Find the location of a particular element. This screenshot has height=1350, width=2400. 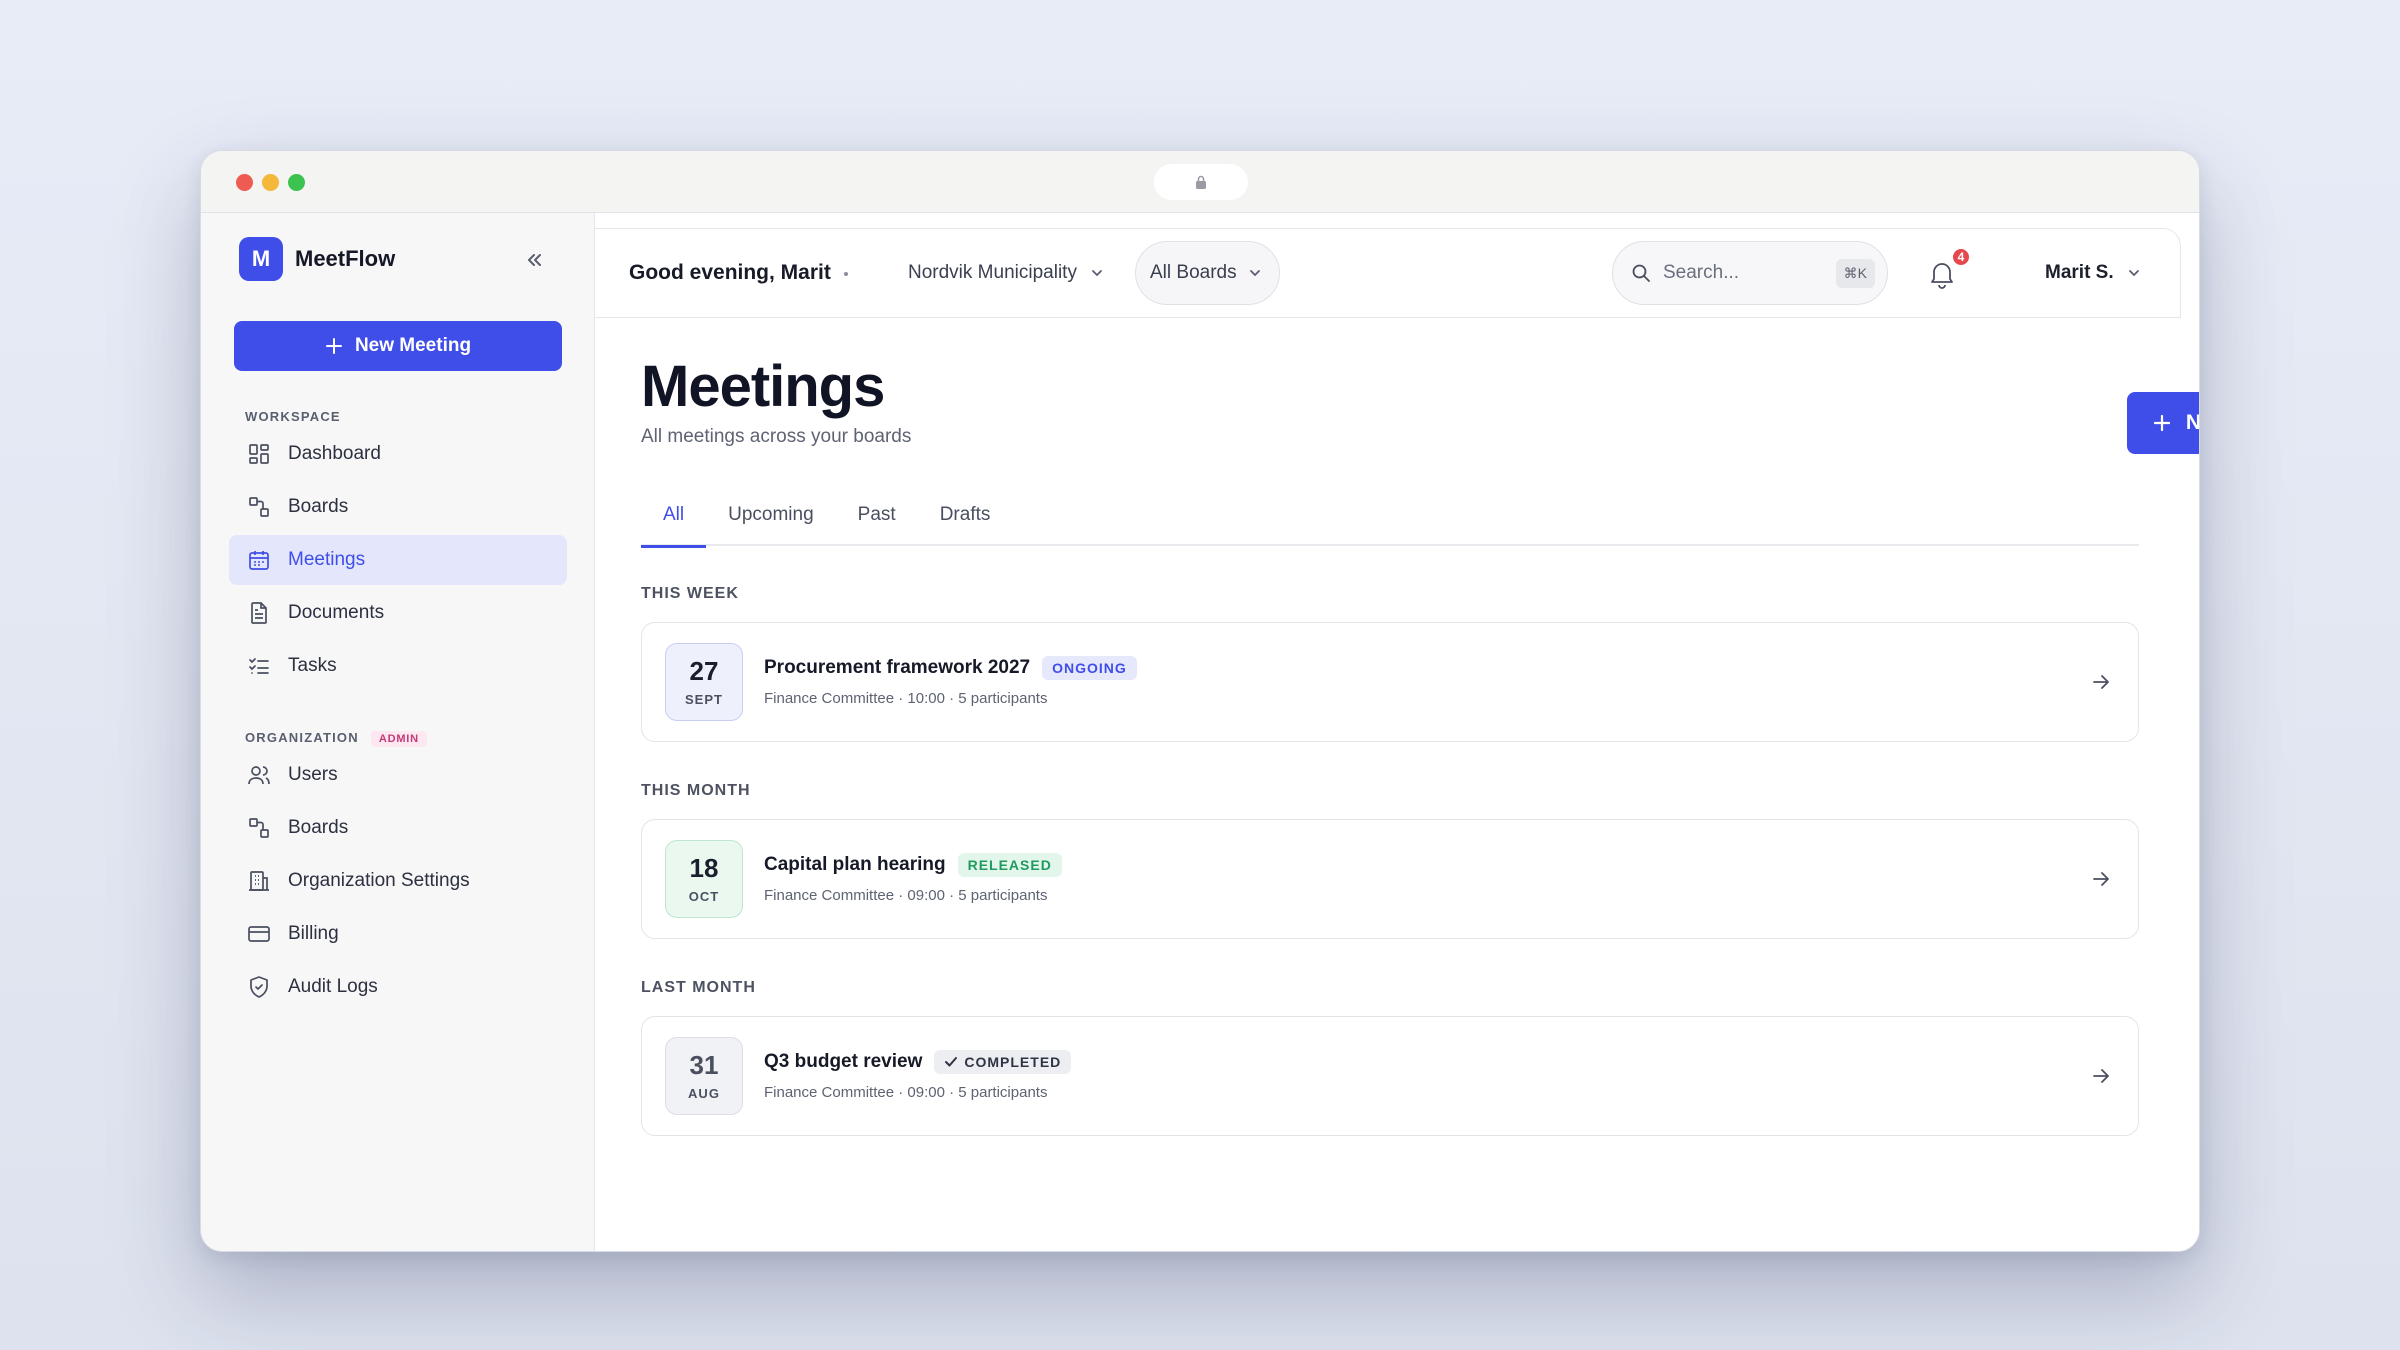

sidebar-item-label: Billing is located at coordinates (313, 933).